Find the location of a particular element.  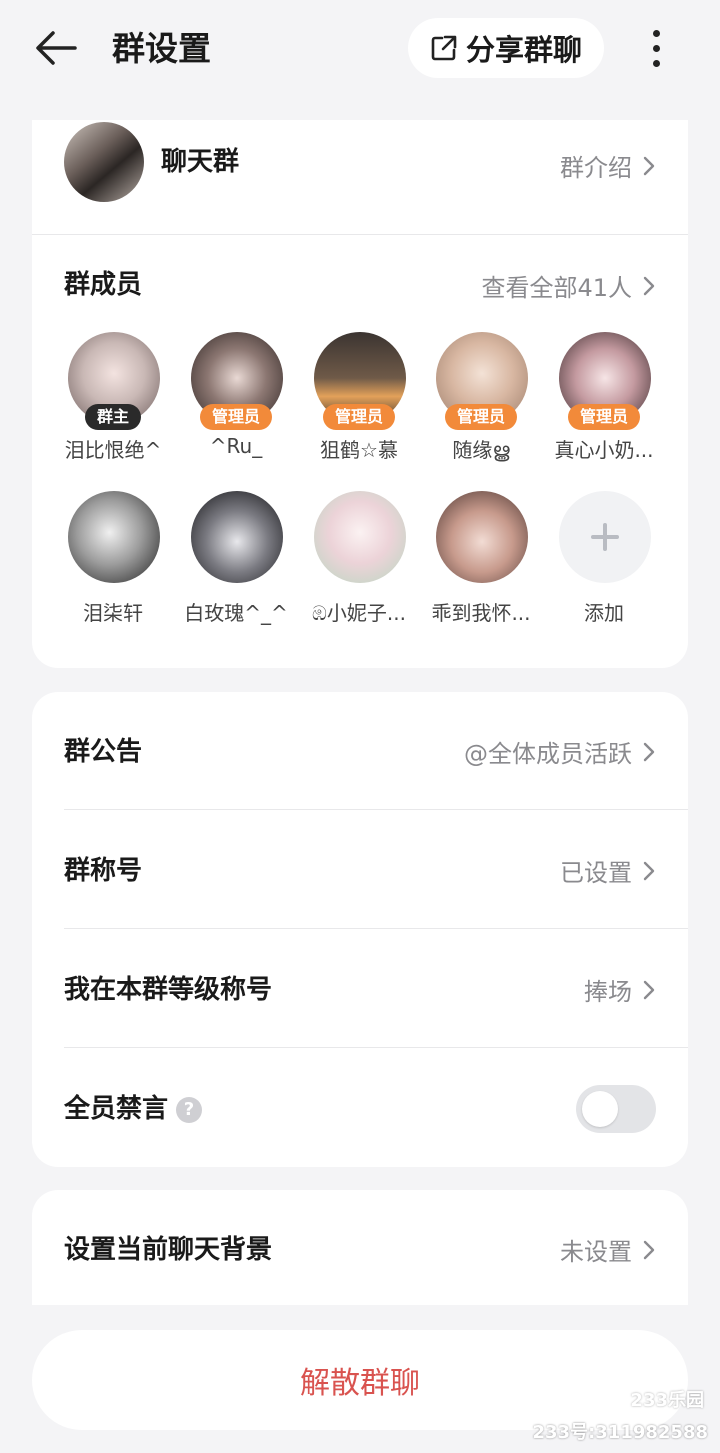

member-name: 狙鹤☆慕 is located at coordinates (359, 450).